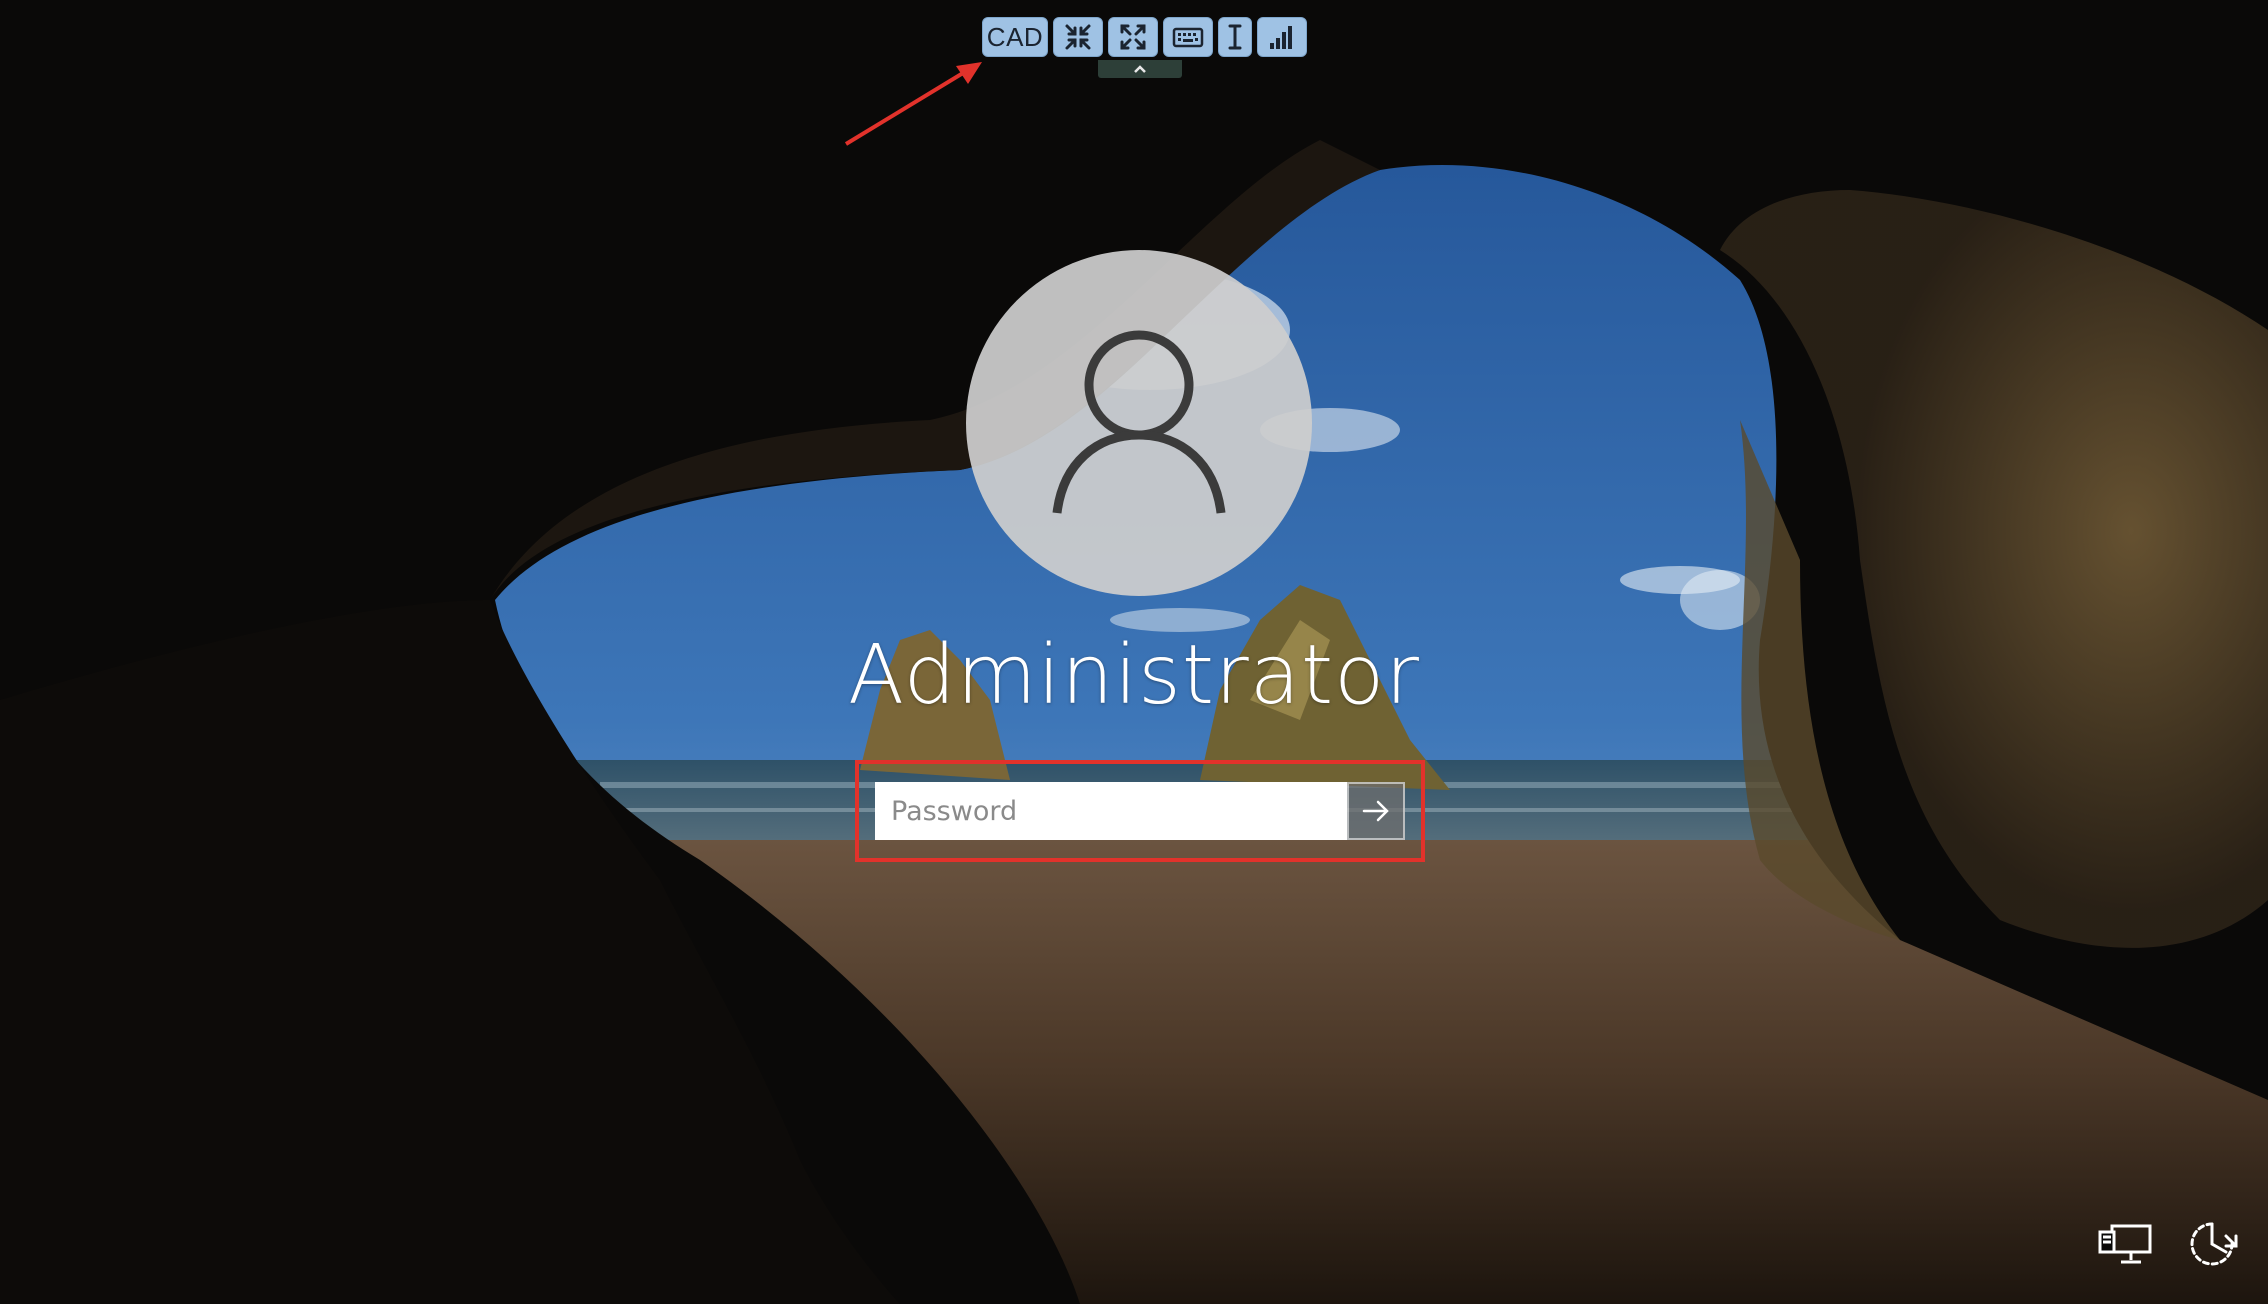 This screenshot has height=1304, width=2268. I want to click on fullscreen-button, so click(1133, 37).